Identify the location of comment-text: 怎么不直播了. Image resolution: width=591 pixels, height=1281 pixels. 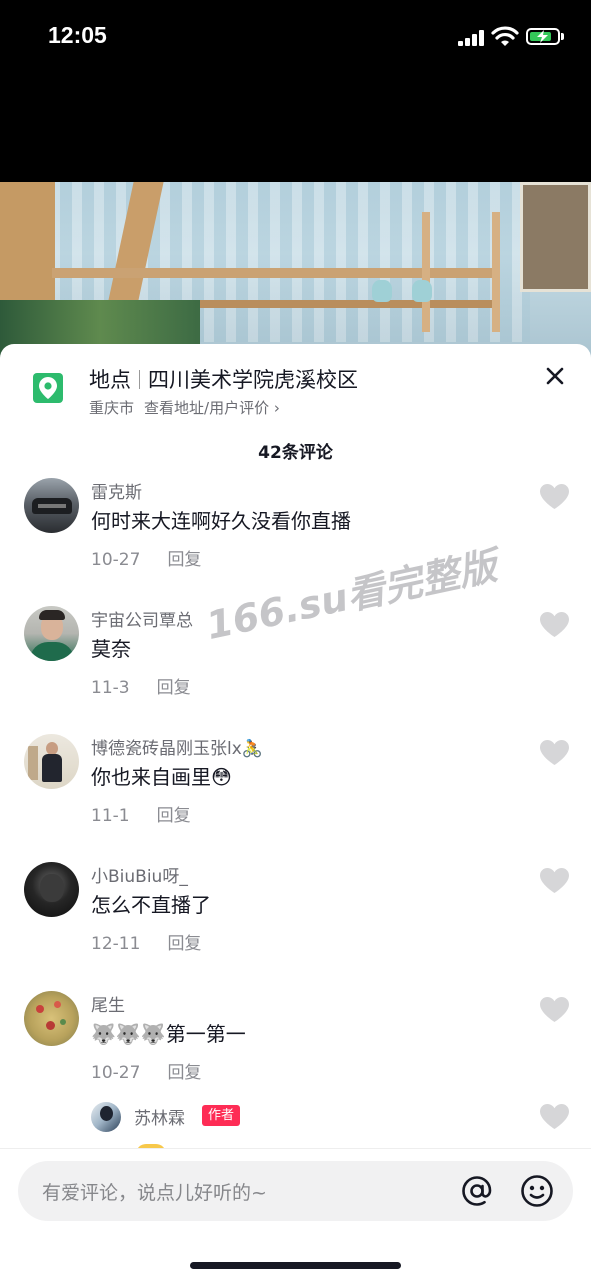
(151, 905).